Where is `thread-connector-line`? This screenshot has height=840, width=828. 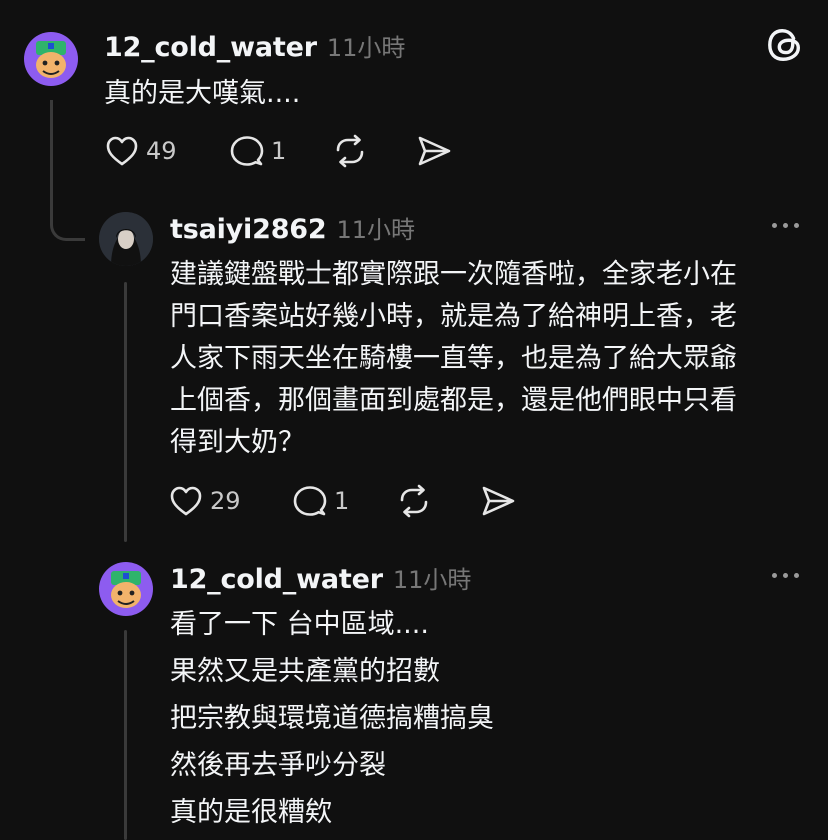
thread-connector-line is located at coordinates (67, 170).